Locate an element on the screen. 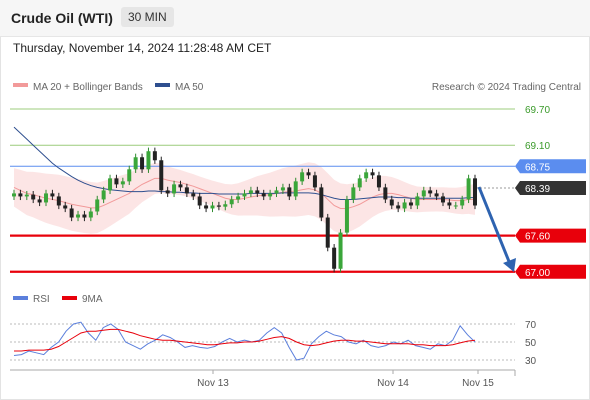  level-labels: 69.70 69.10 68.75 68.39 67.60 67.00 is located at coordinates (550, 192).